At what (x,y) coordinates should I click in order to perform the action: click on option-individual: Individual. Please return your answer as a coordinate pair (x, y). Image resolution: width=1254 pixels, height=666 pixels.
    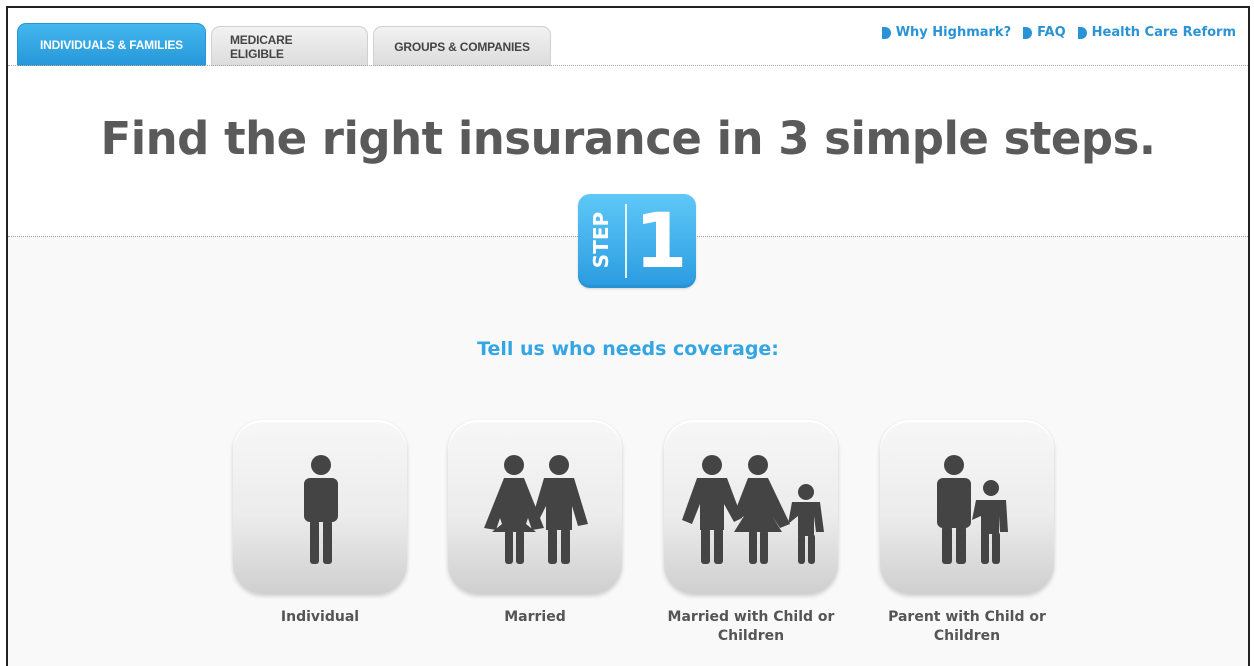
    Looking at the image, I should click on (320, 523).